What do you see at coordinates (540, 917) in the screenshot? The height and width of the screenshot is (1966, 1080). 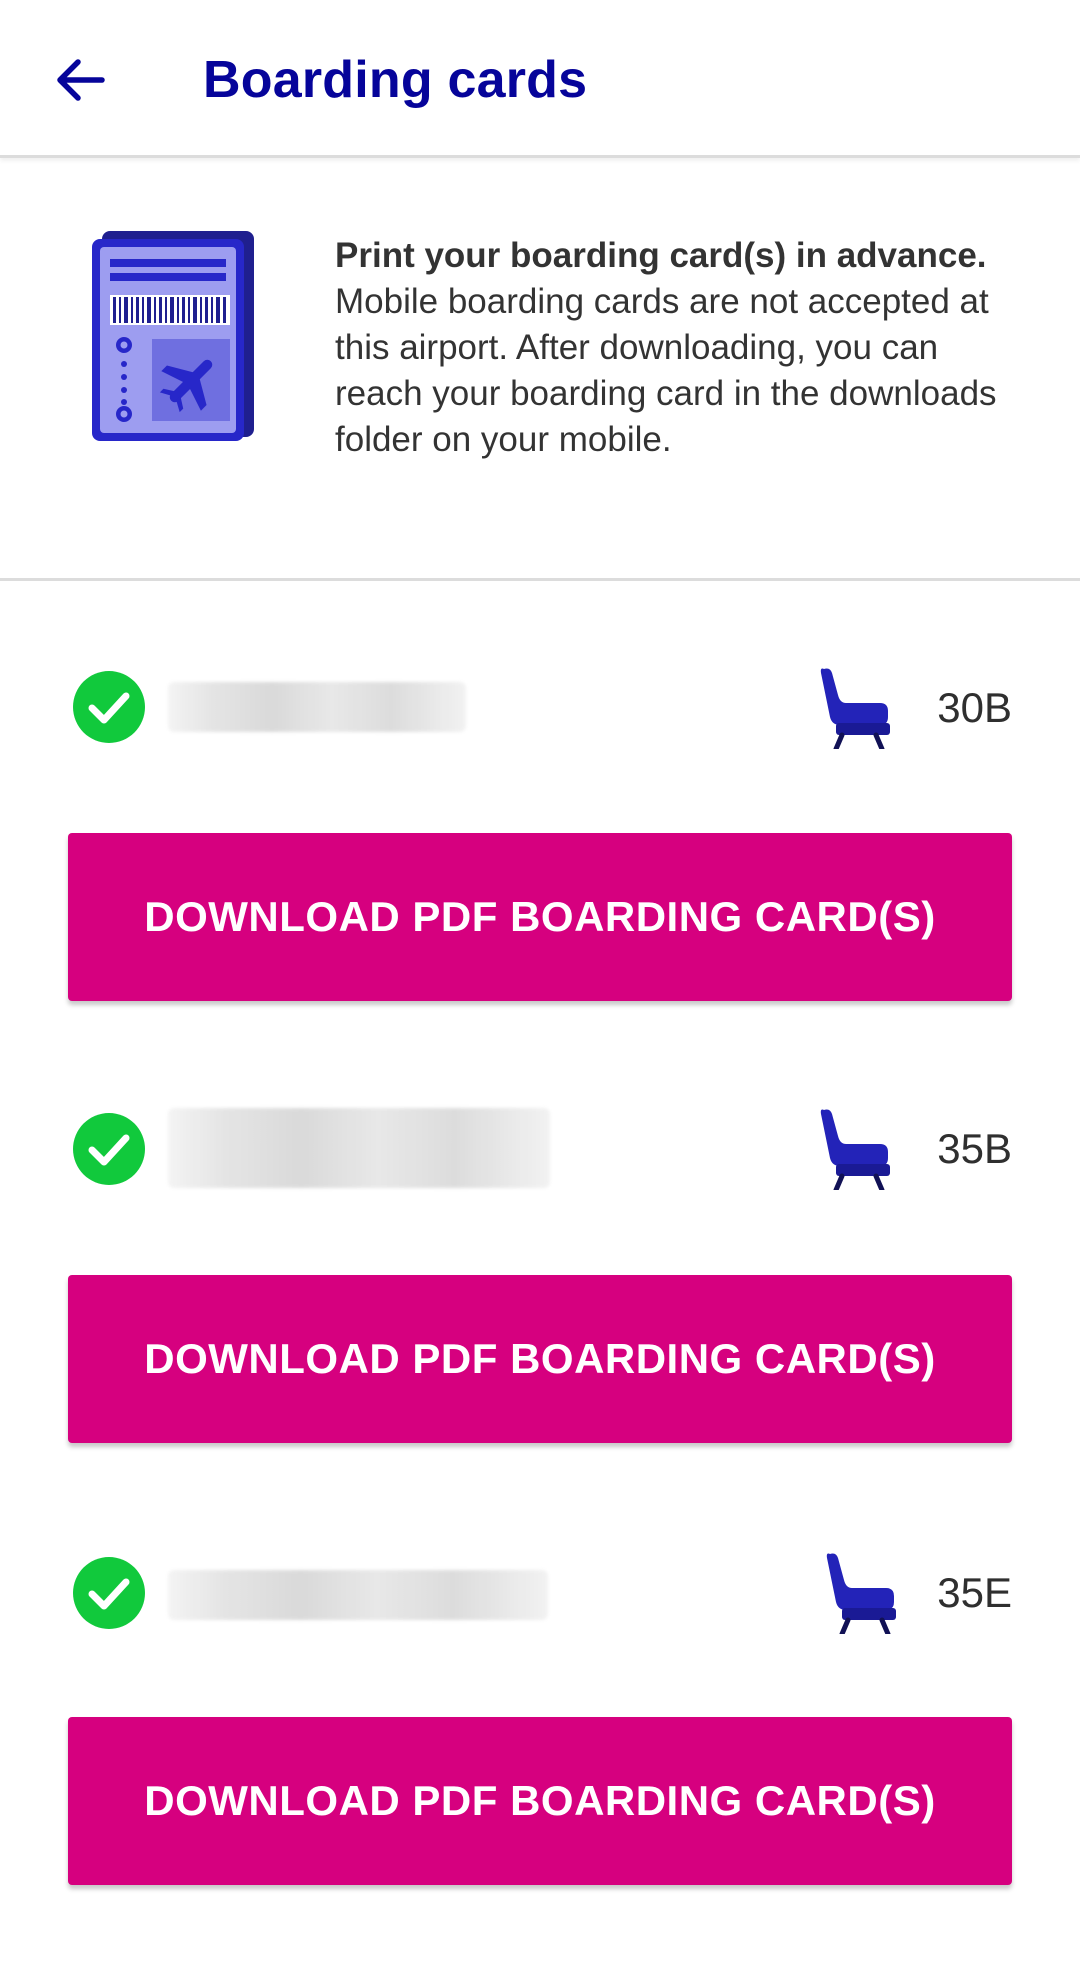 I see `download-pdf-boarding-card-button-1: DOWNLOAD PDF BOARDING CARD(S)` at bounding box center [540, 917].